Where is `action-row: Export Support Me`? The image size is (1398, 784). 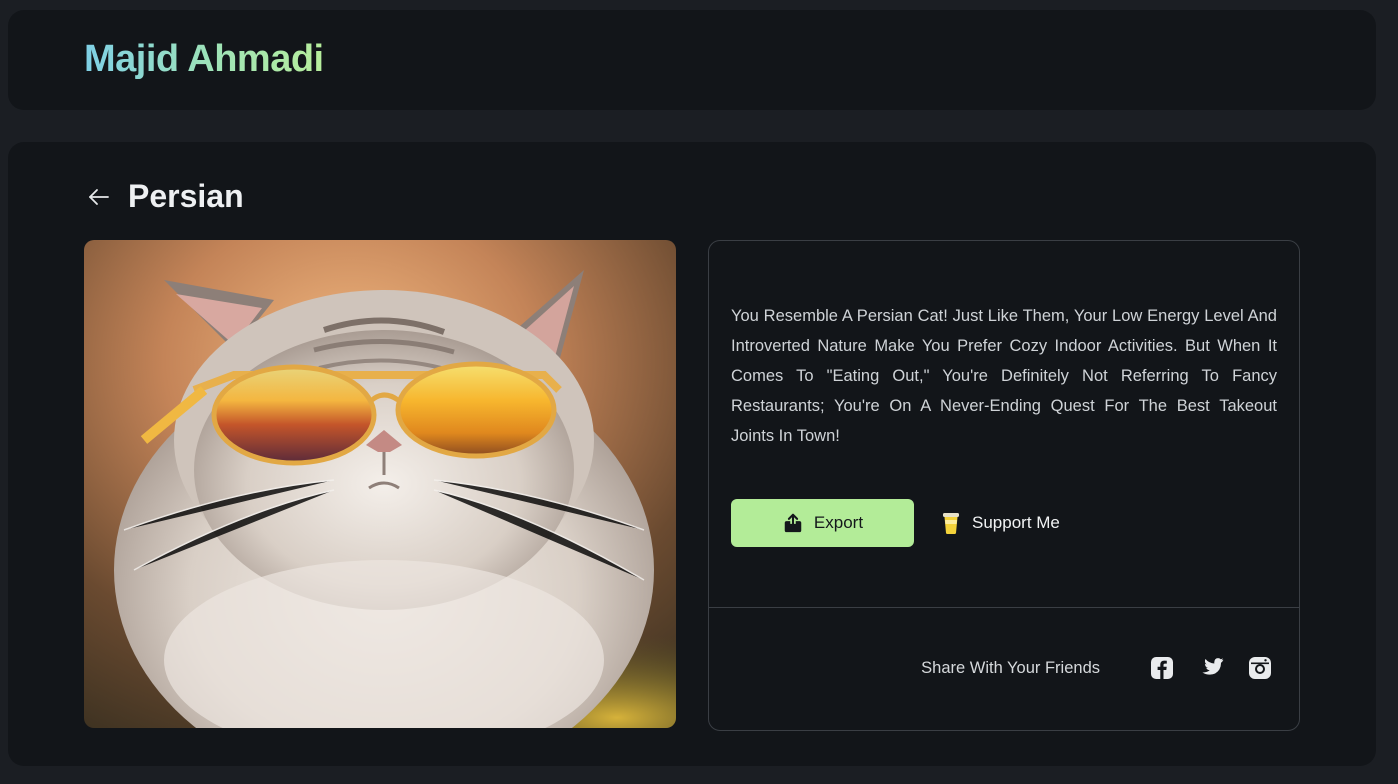 action-row: Export Support Me is located at coordinates (895, 523).